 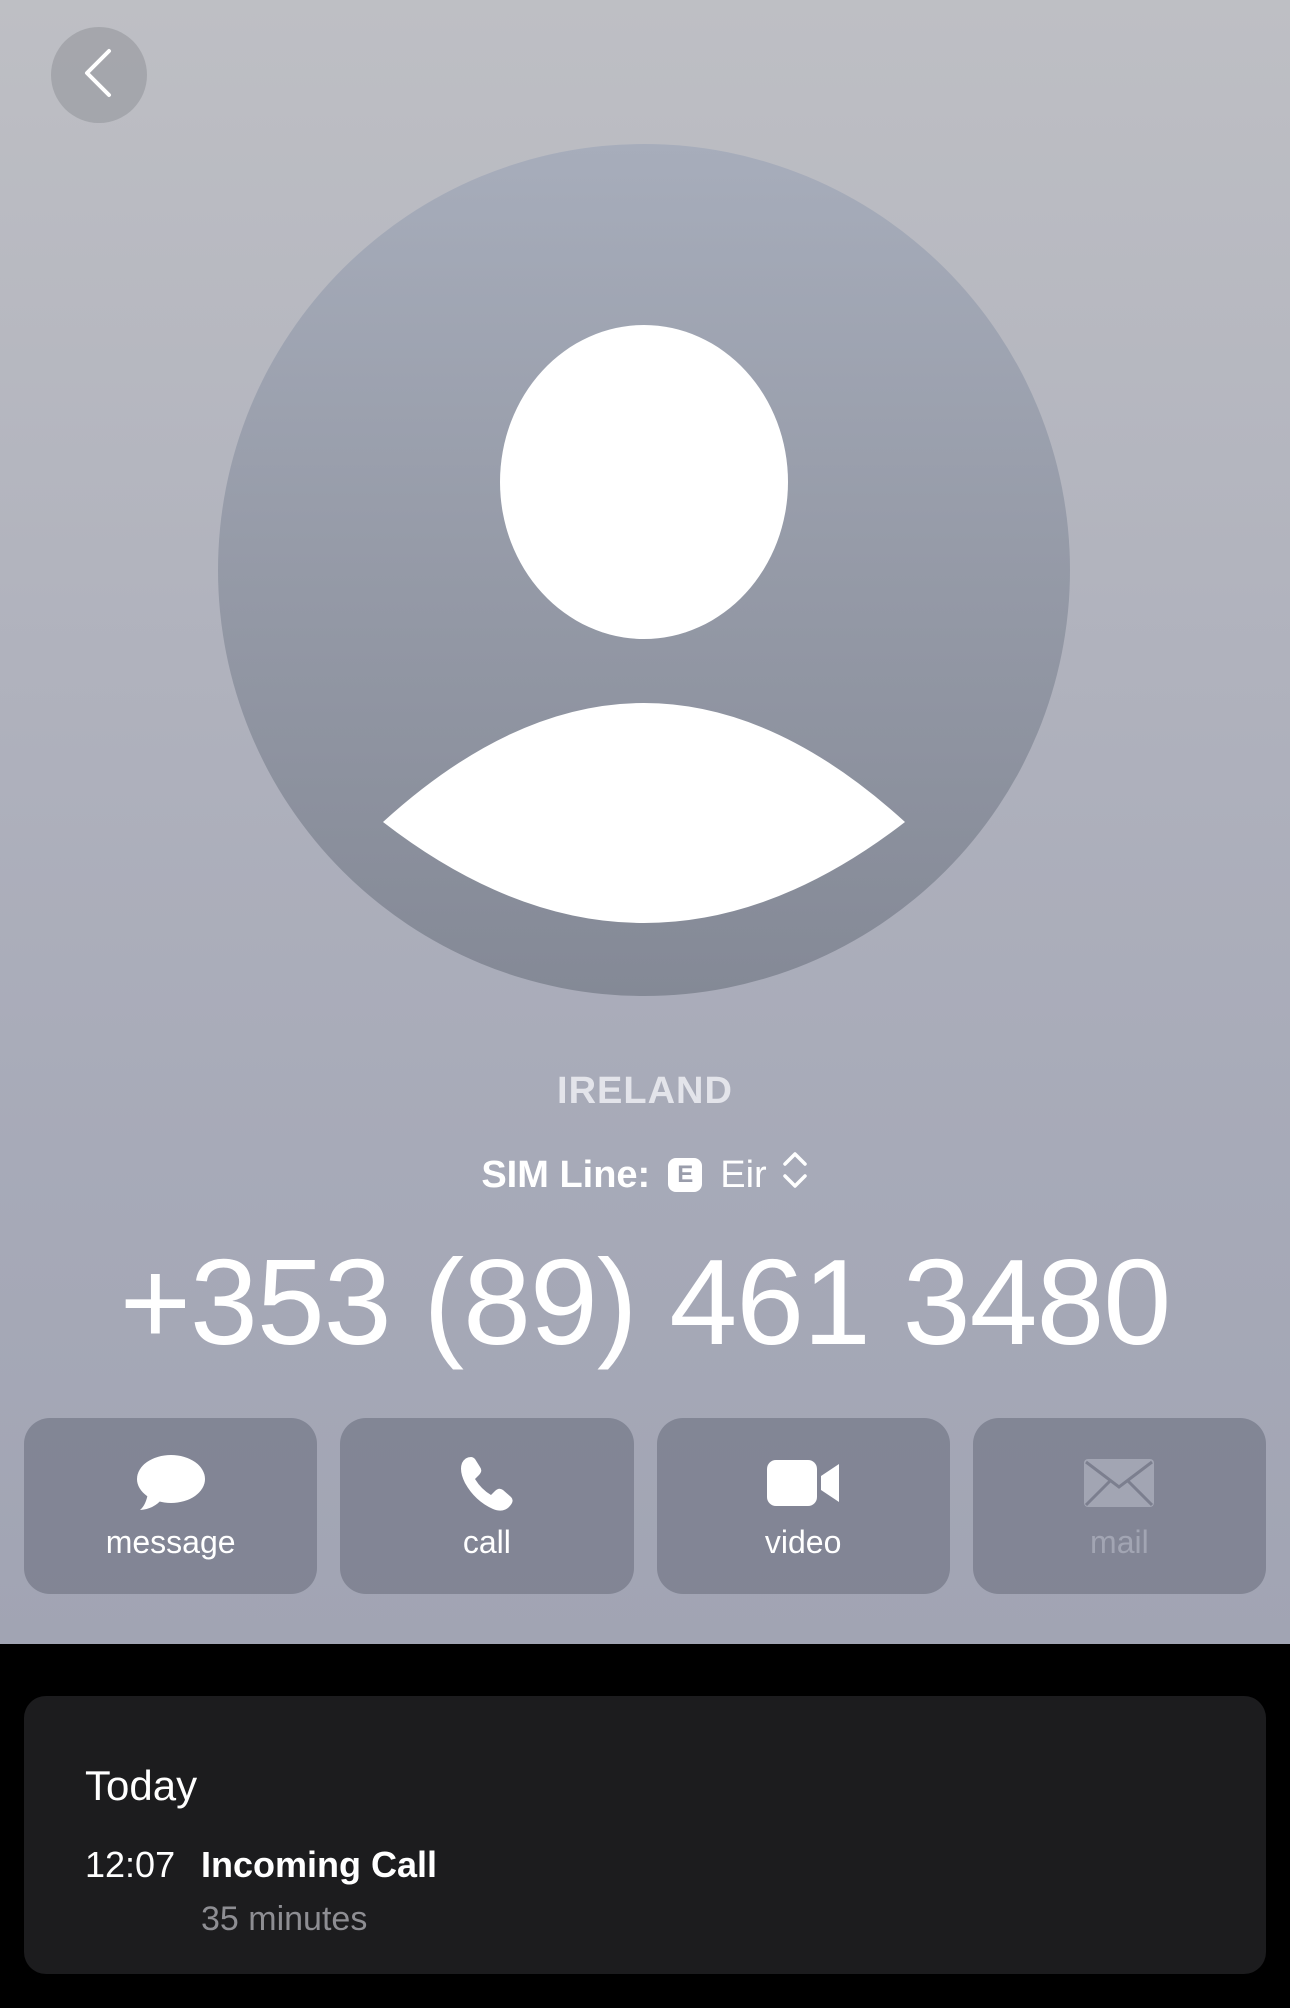 What do you see at coordinates (487, 1483) in the screenshot?
I see `phone-icon` at bounding box center [487, 1483].